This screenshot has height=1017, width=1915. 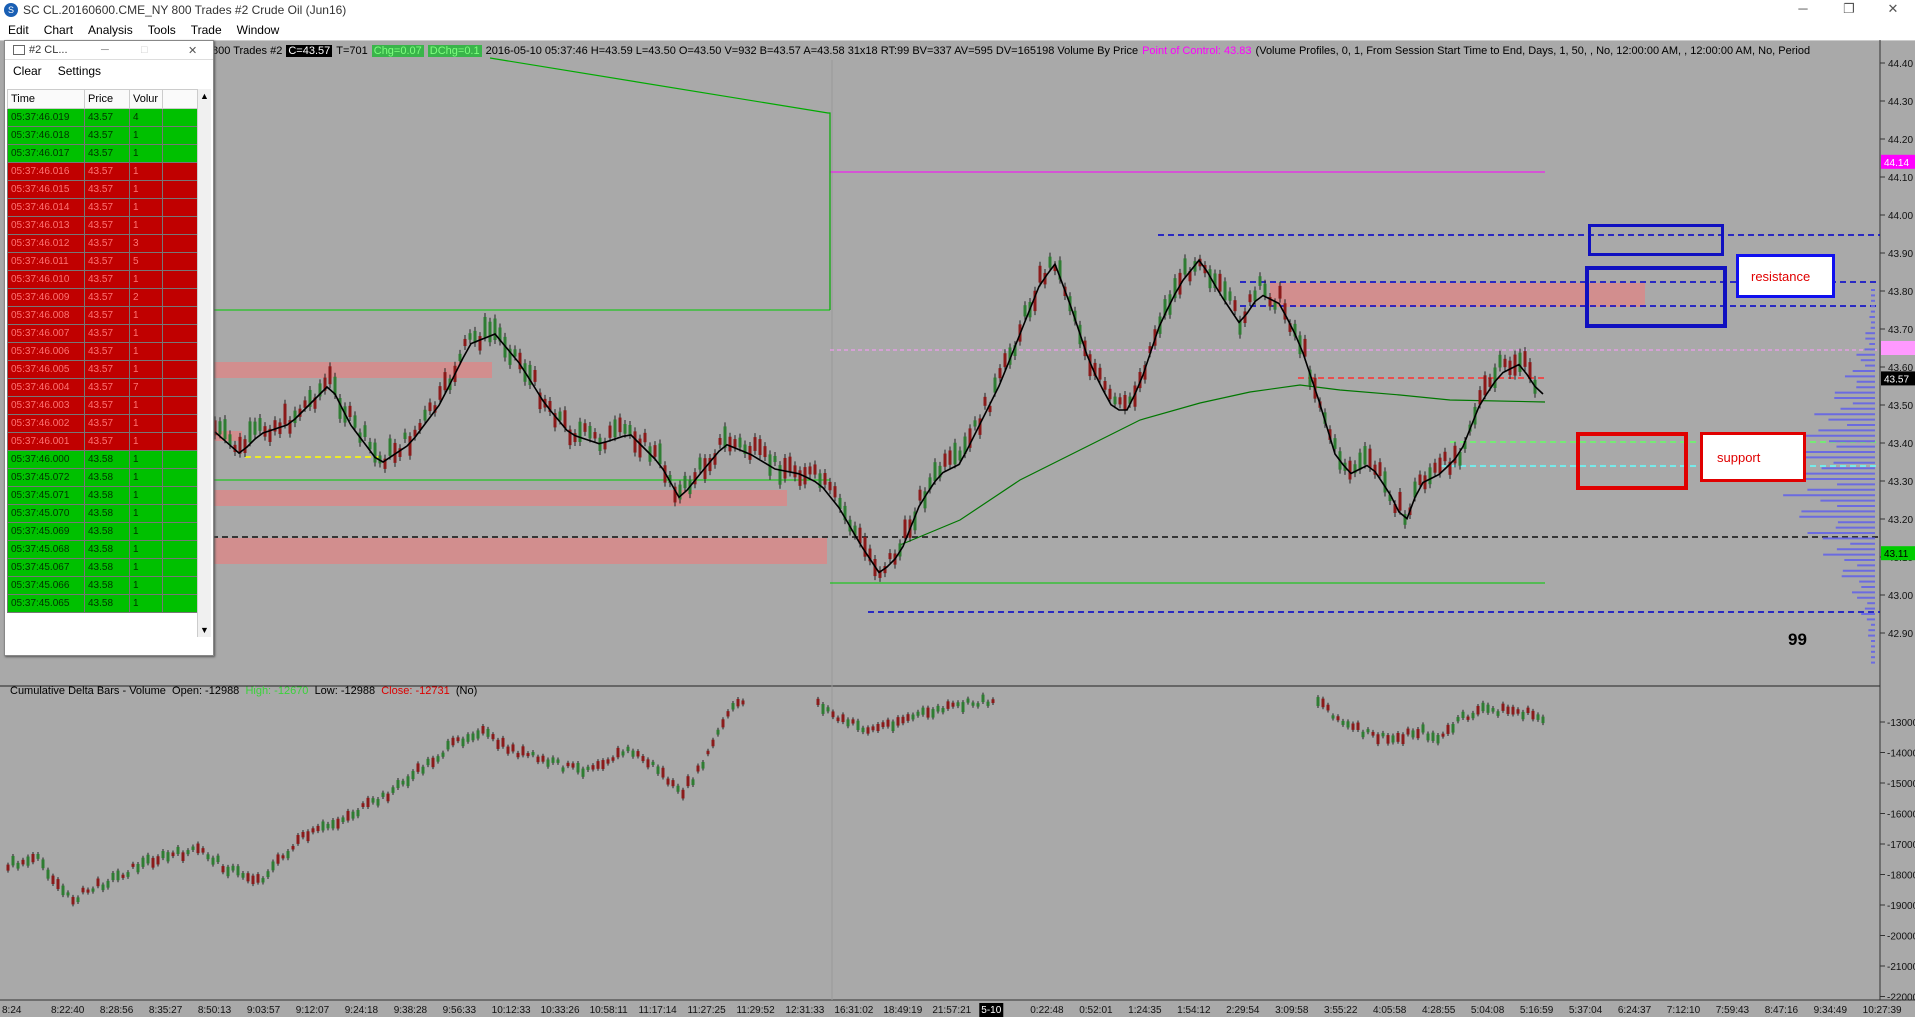 I want to click on ts-row: 05:37:46.016 43.57 1, so click(x=108, y=171).